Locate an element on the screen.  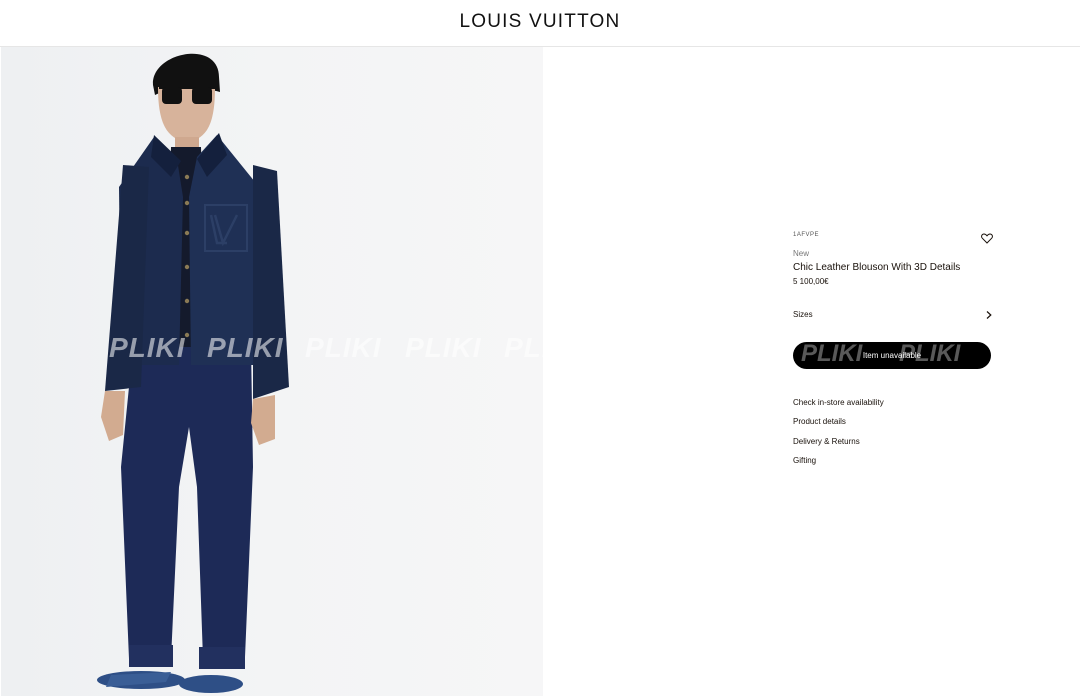
chevron-right-icon is located at coordinates (989, 315).